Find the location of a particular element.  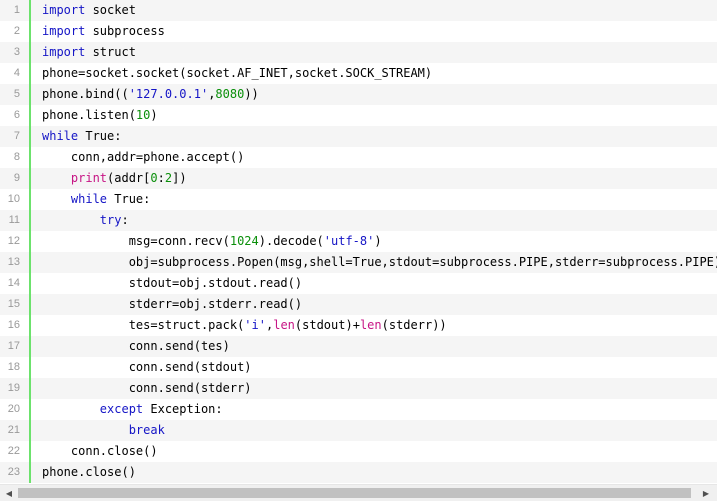

code-token-plain: msg=conn.recv( is located at coordinates (136, 241).